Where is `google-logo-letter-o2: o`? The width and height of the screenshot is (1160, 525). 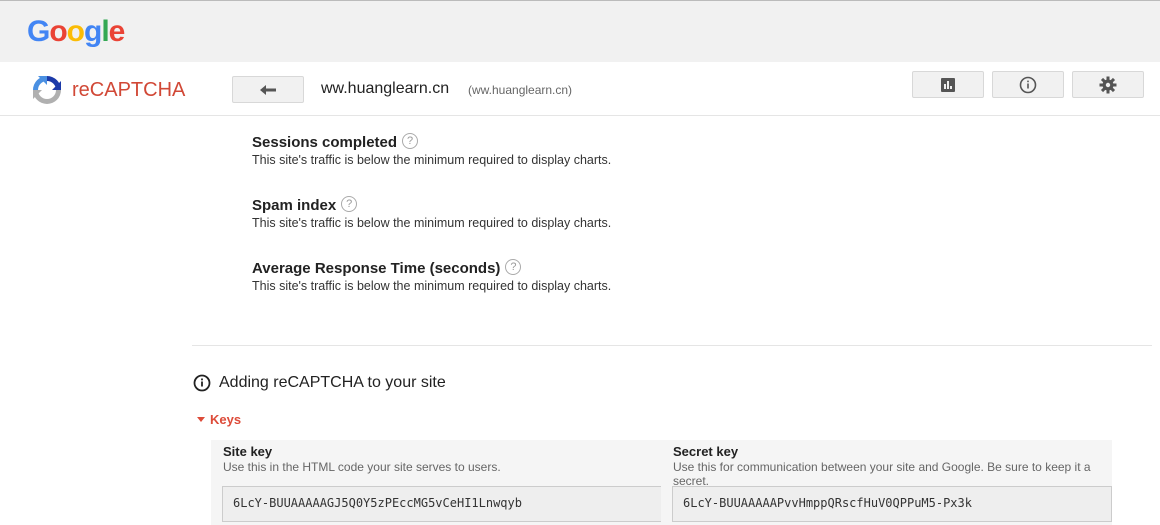 google-logo-letter-o2: o is located at coordinates (75, 31).